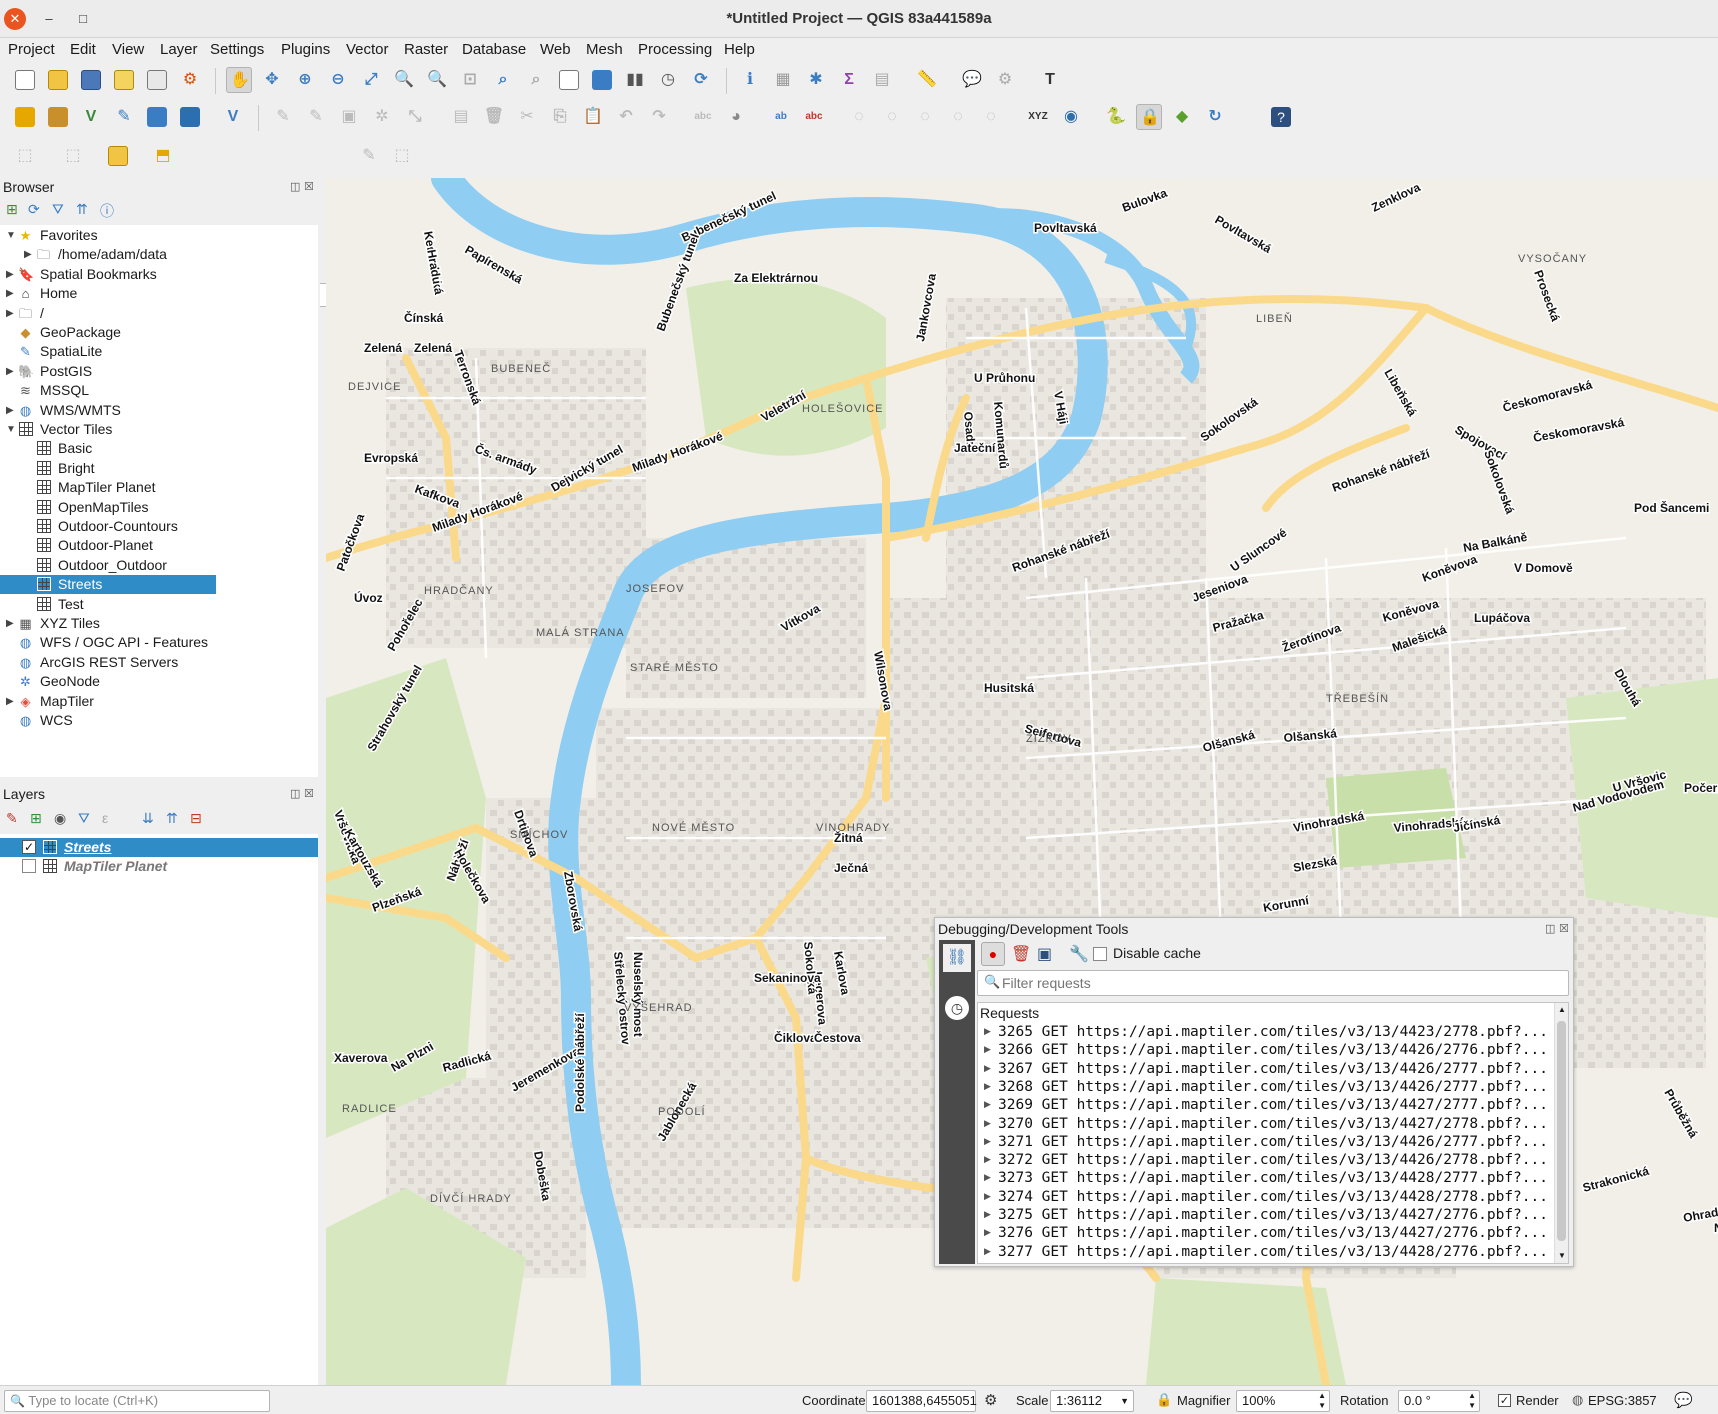  What do you see at coordinates (159, 545) in the screenshot?
I see `browser-item: Outdoor-Planet` at bounding box center [159, 545].